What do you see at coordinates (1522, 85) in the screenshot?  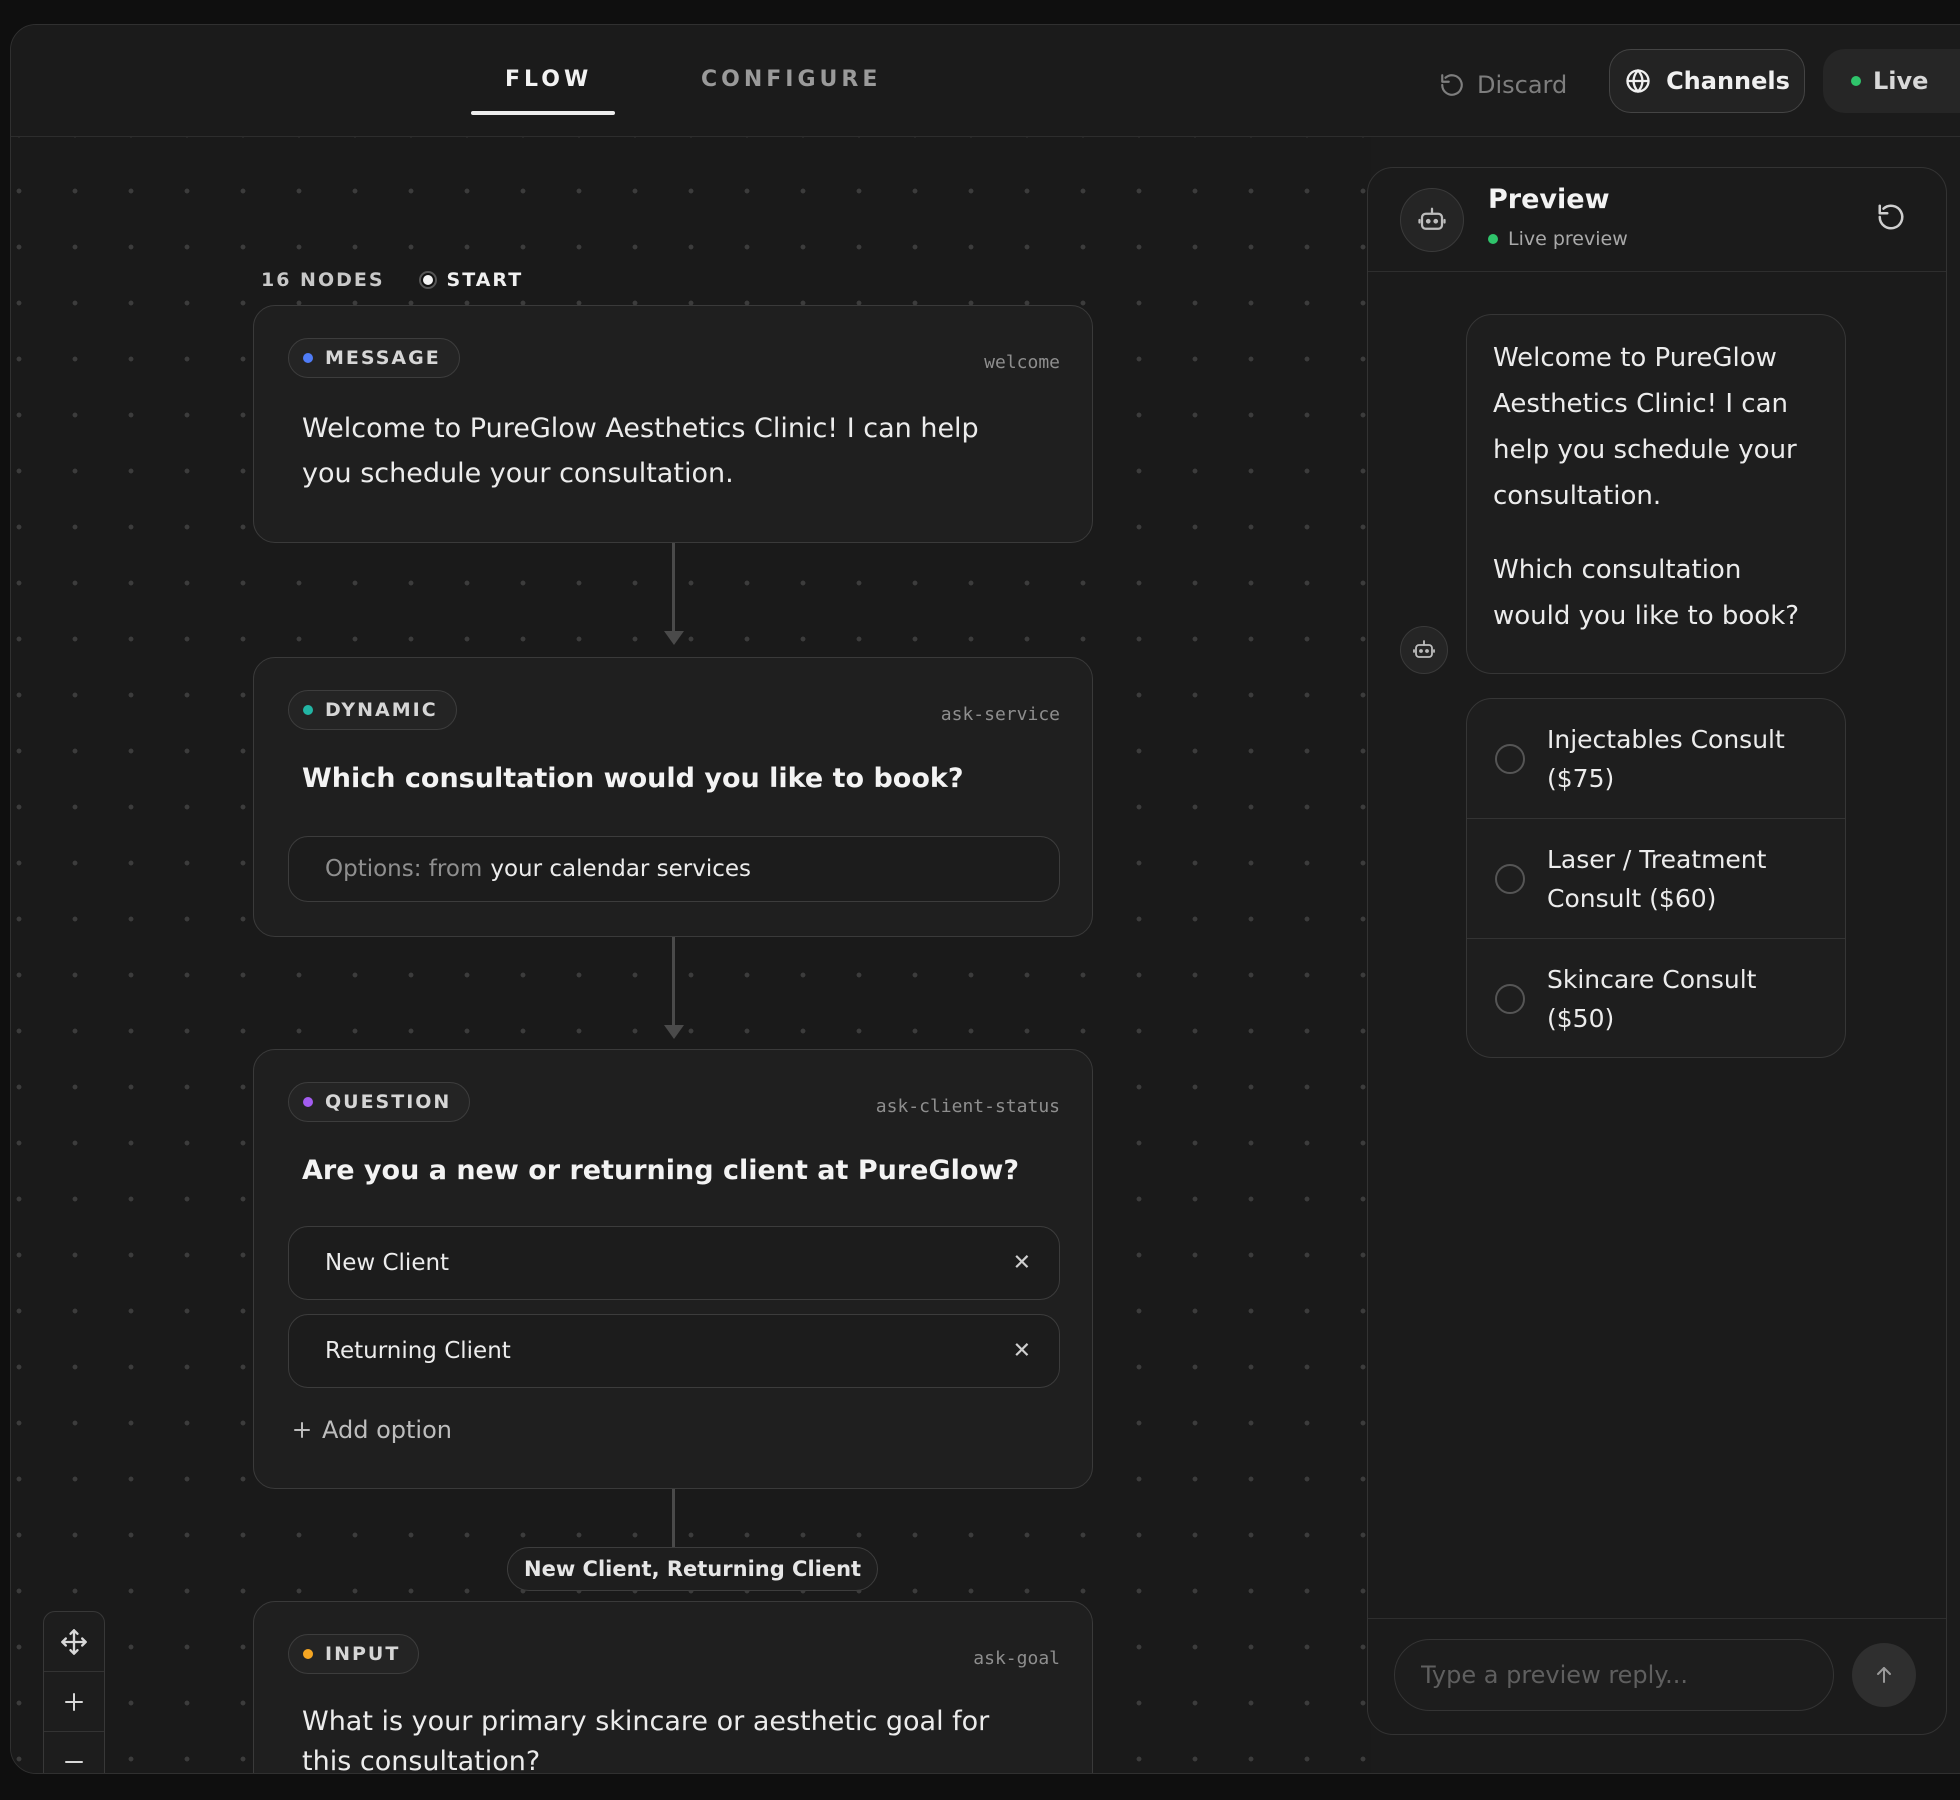 I see `discard-label: Discard` at bounding box center [1522, 85].